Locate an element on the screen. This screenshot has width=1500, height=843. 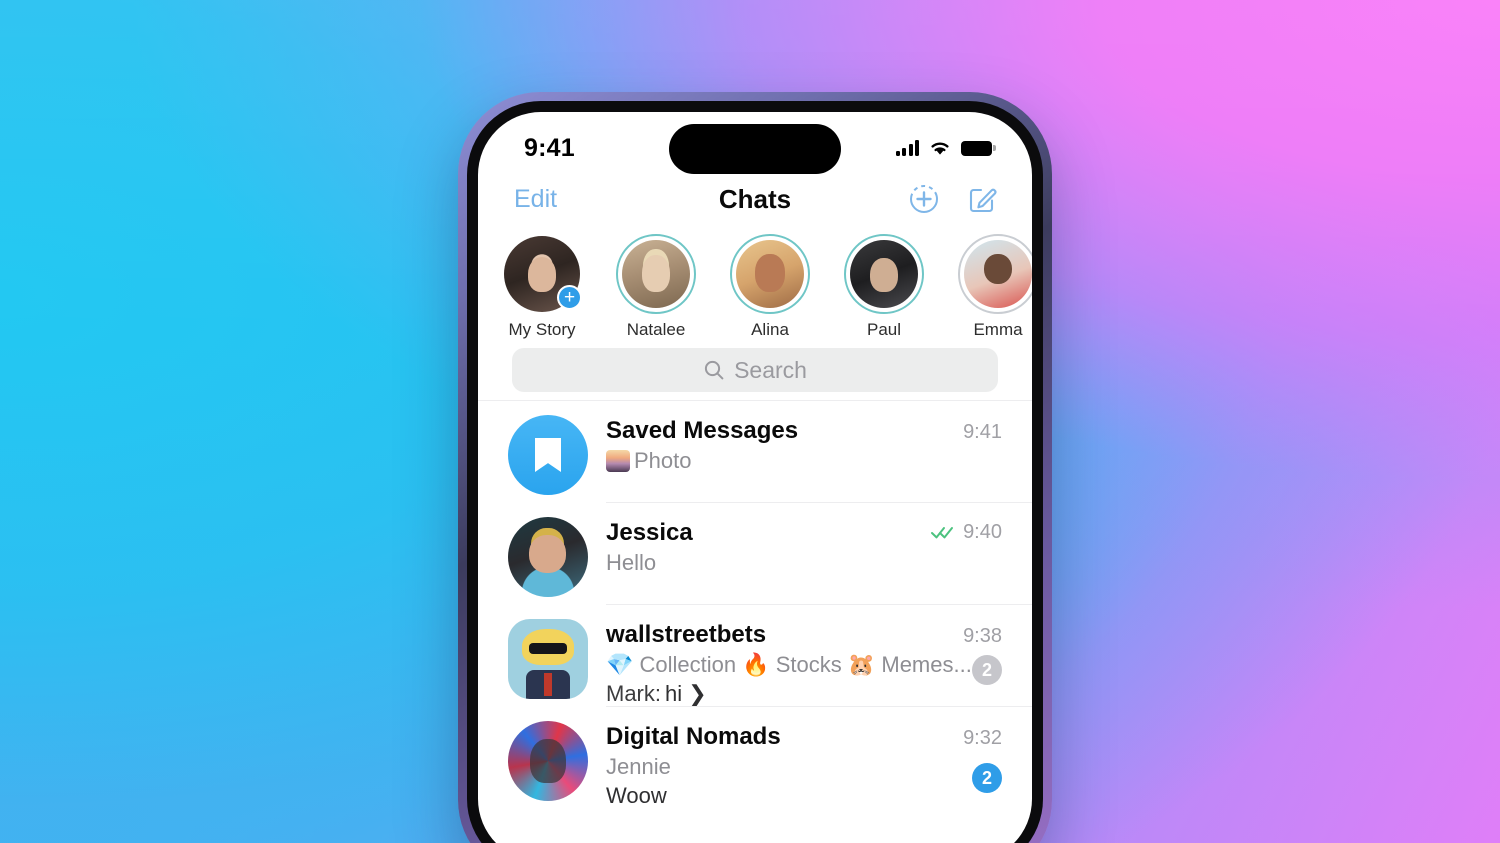
story-item-paul: Paul is located at coordinates (884, 287).